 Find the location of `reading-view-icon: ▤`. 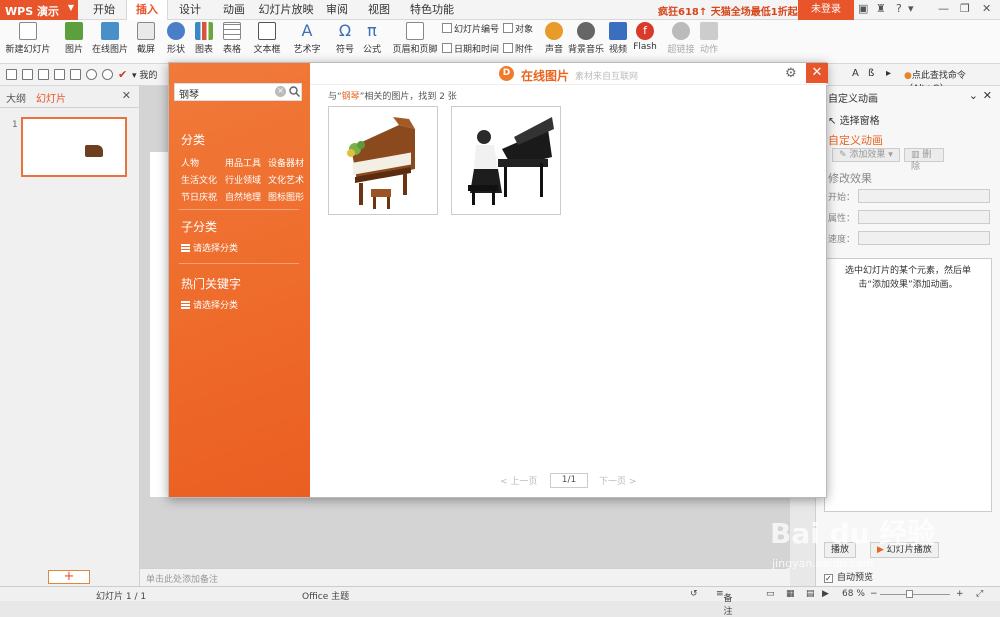

reading-view-icon: ▤ is located at coordinates (810, 594).